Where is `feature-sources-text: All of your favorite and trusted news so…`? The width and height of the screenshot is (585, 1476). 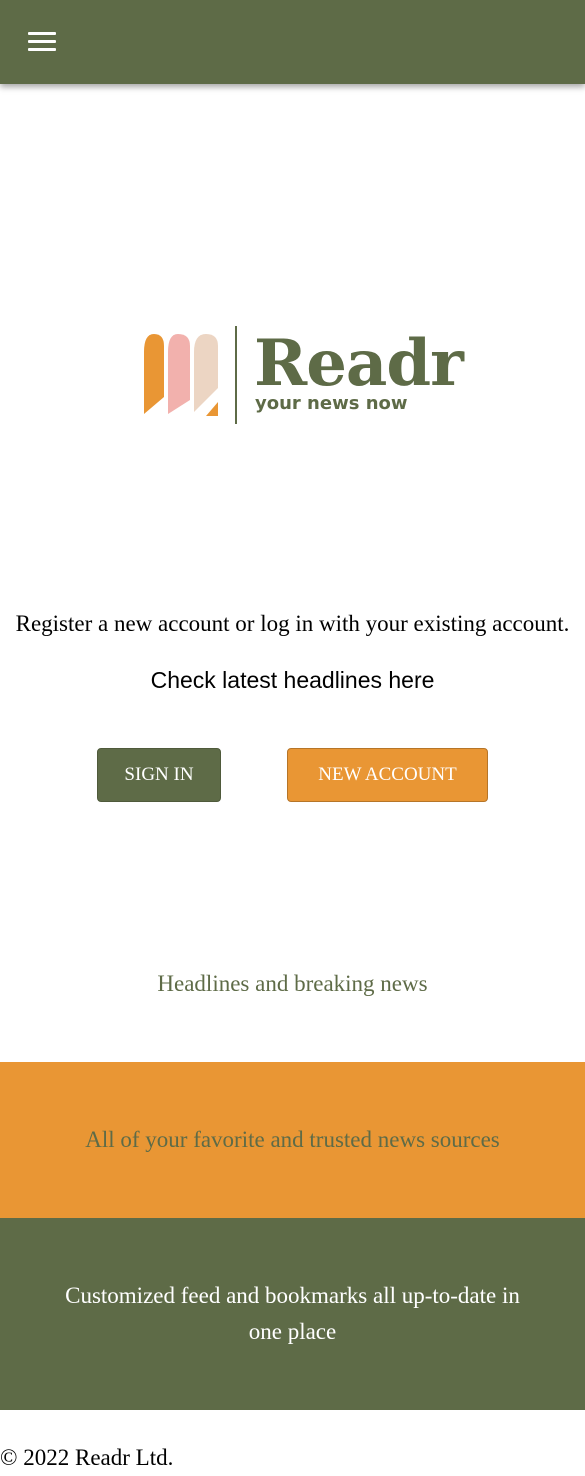
feature-sources-text: All of your favorite and trusted news so… is located at coordinates (292, 1139).